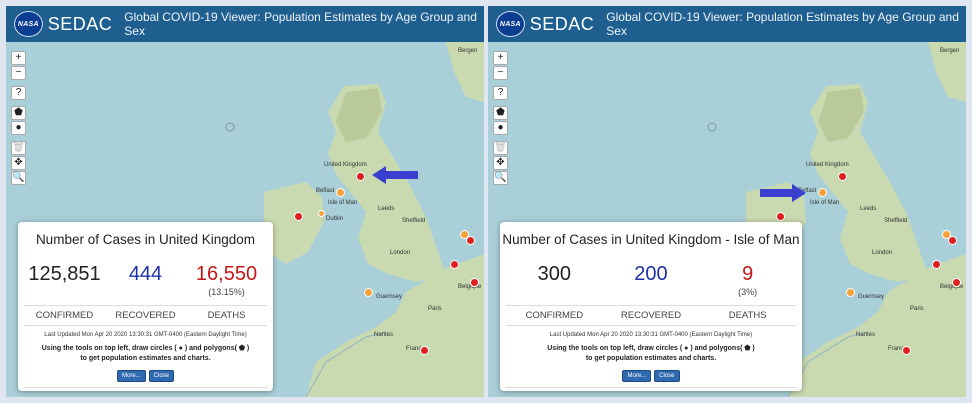  I want to click on deaths-count: 9, so click(748, 274).